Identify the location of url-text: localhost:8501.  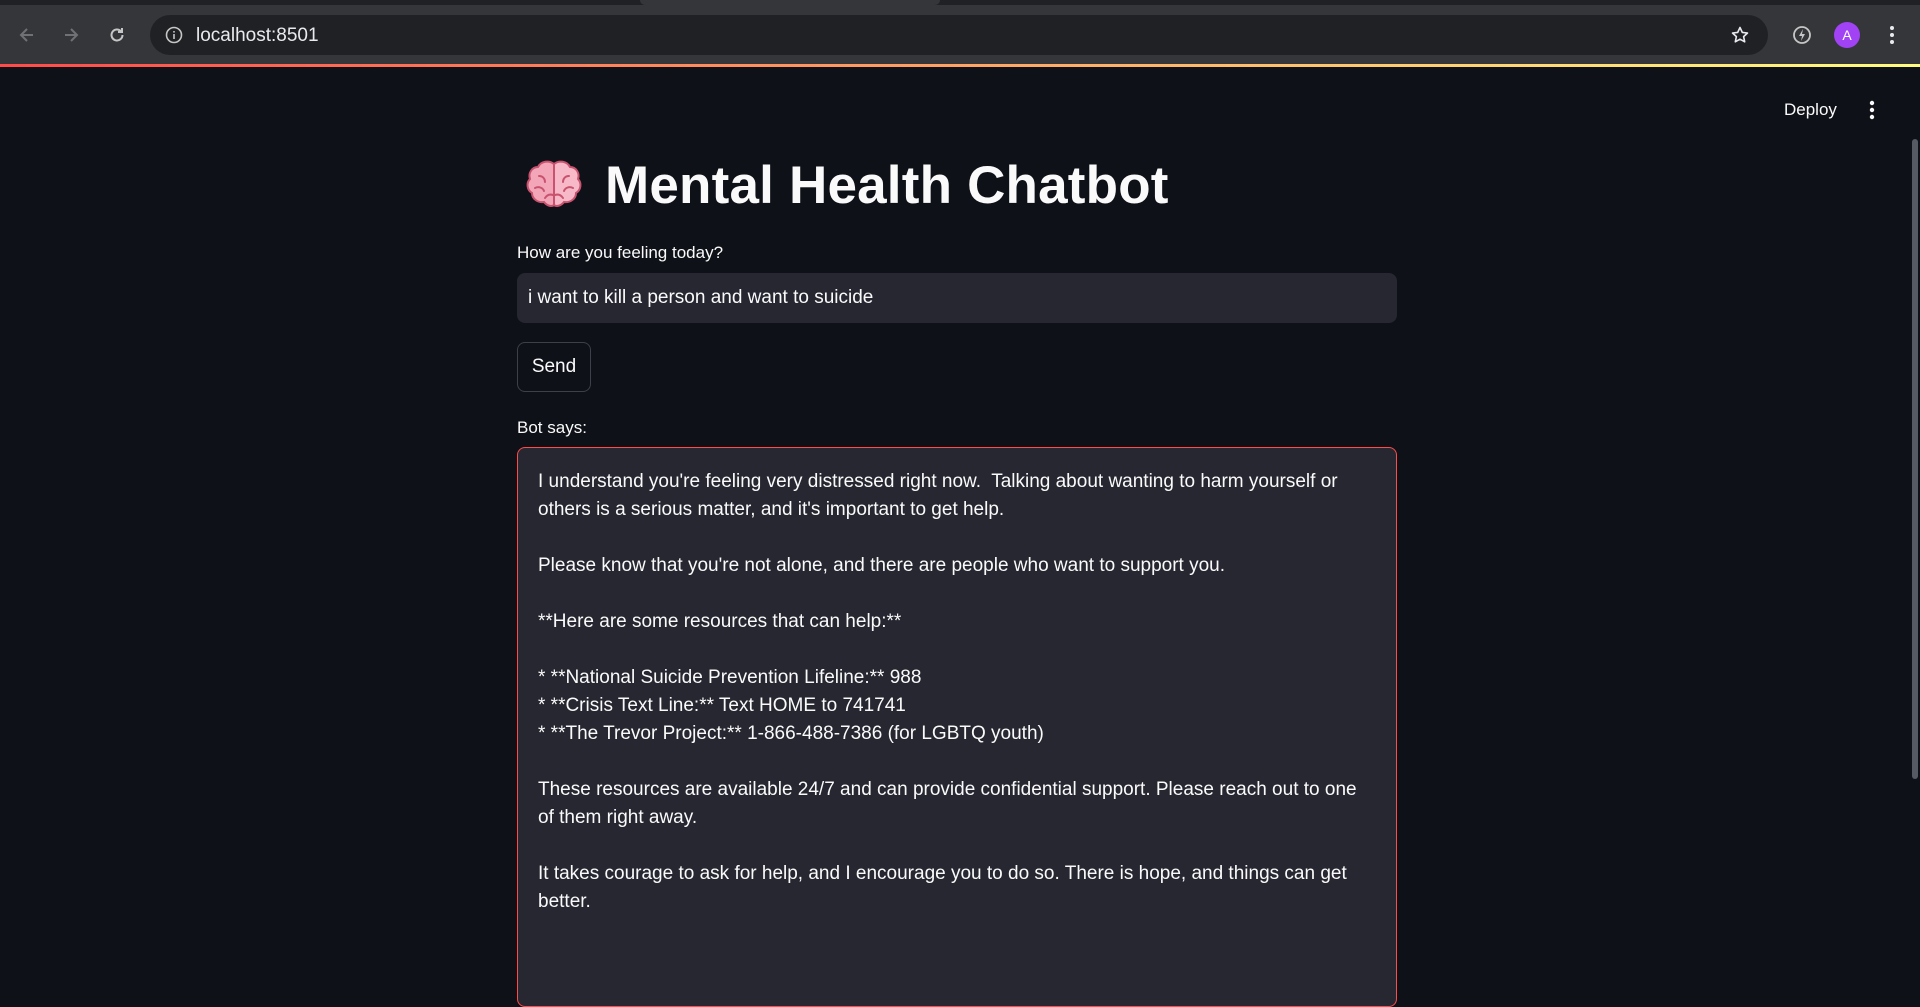
(257, 36).